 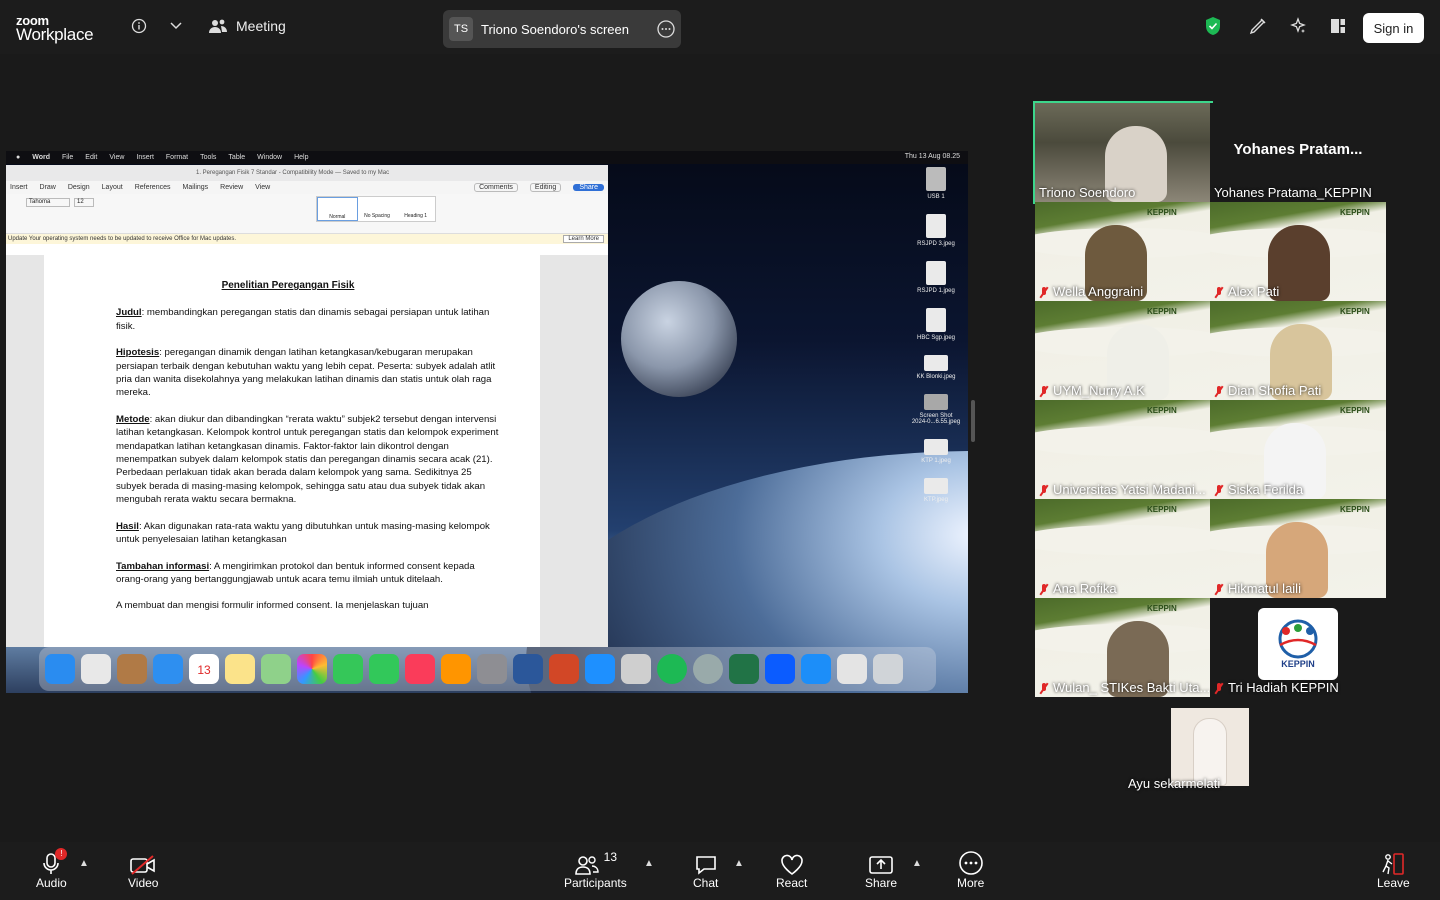 I want to click on participants-button: 13 Participants, so click(x=595, y=870).